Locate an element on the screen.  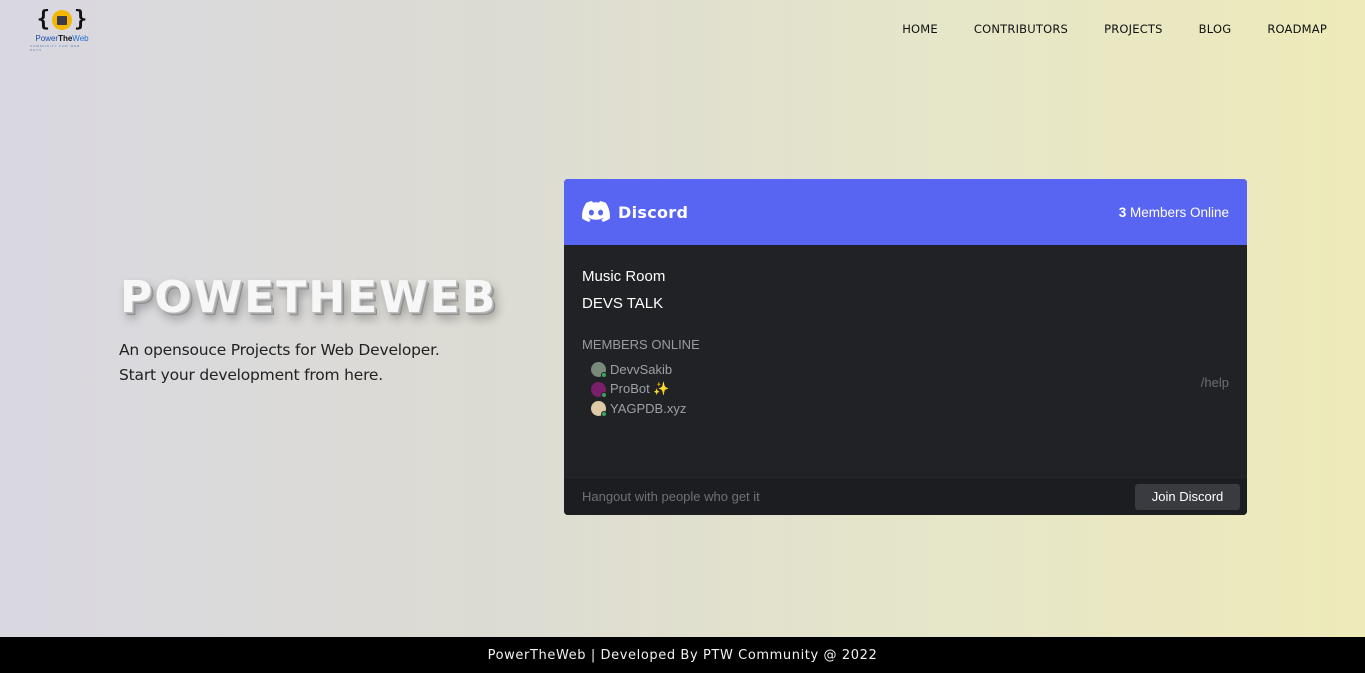
logo-tagline: COMMUNITY FOR WEB DEVS is located at coordinates (55, 48).